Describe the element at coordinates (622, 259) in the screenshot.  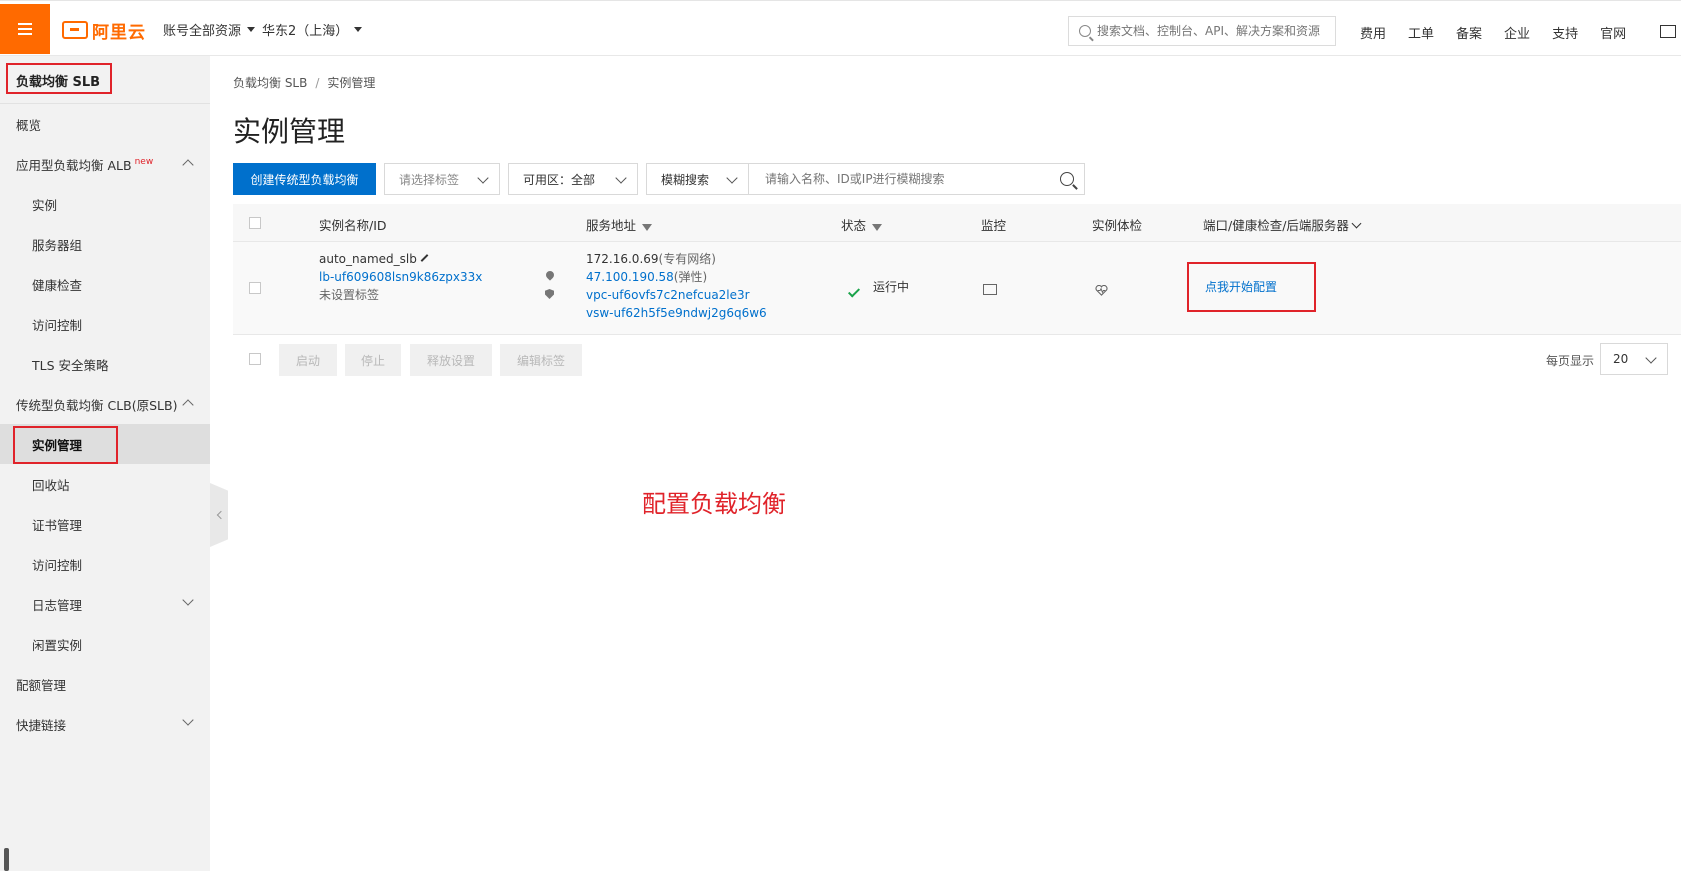
I see `private-ip-text: 172.16.0.69` at that location.